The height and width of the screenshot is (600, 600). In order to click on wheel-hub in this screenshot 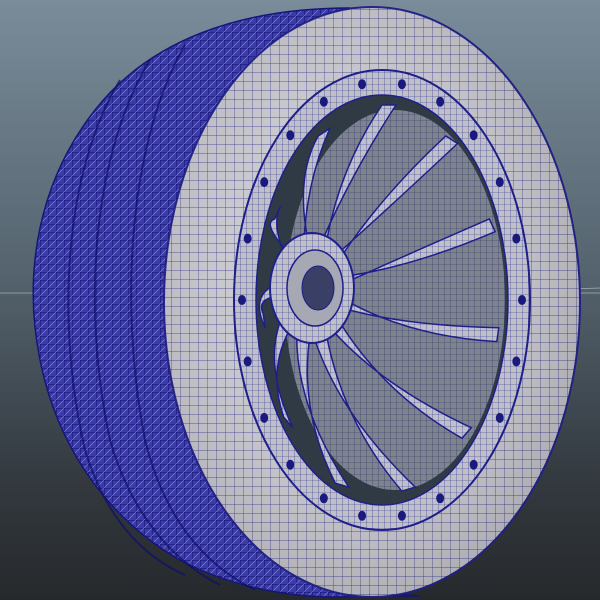, I will do `click(312, 288)`.